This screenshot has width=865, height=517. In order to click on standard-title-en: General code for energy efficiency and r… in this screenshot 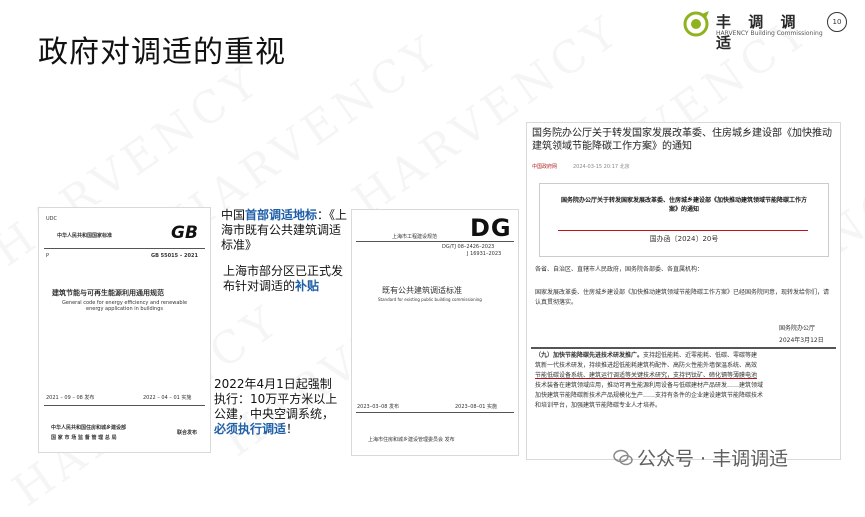, I will do `click(124, 306)`.